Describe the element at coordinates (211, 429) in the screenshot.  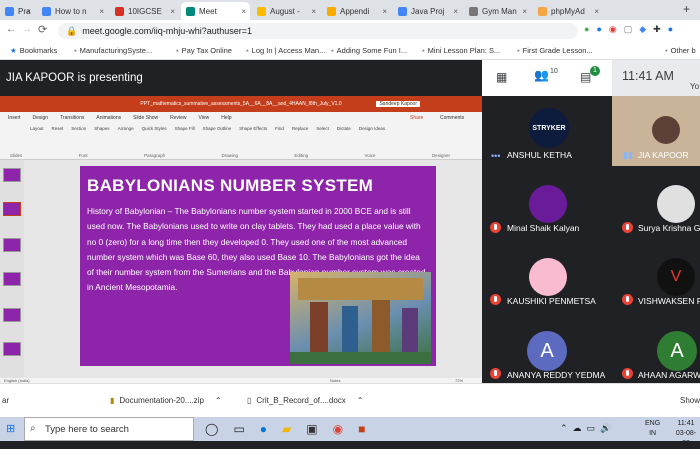
I see `task-view-icon: ◯` at that location.